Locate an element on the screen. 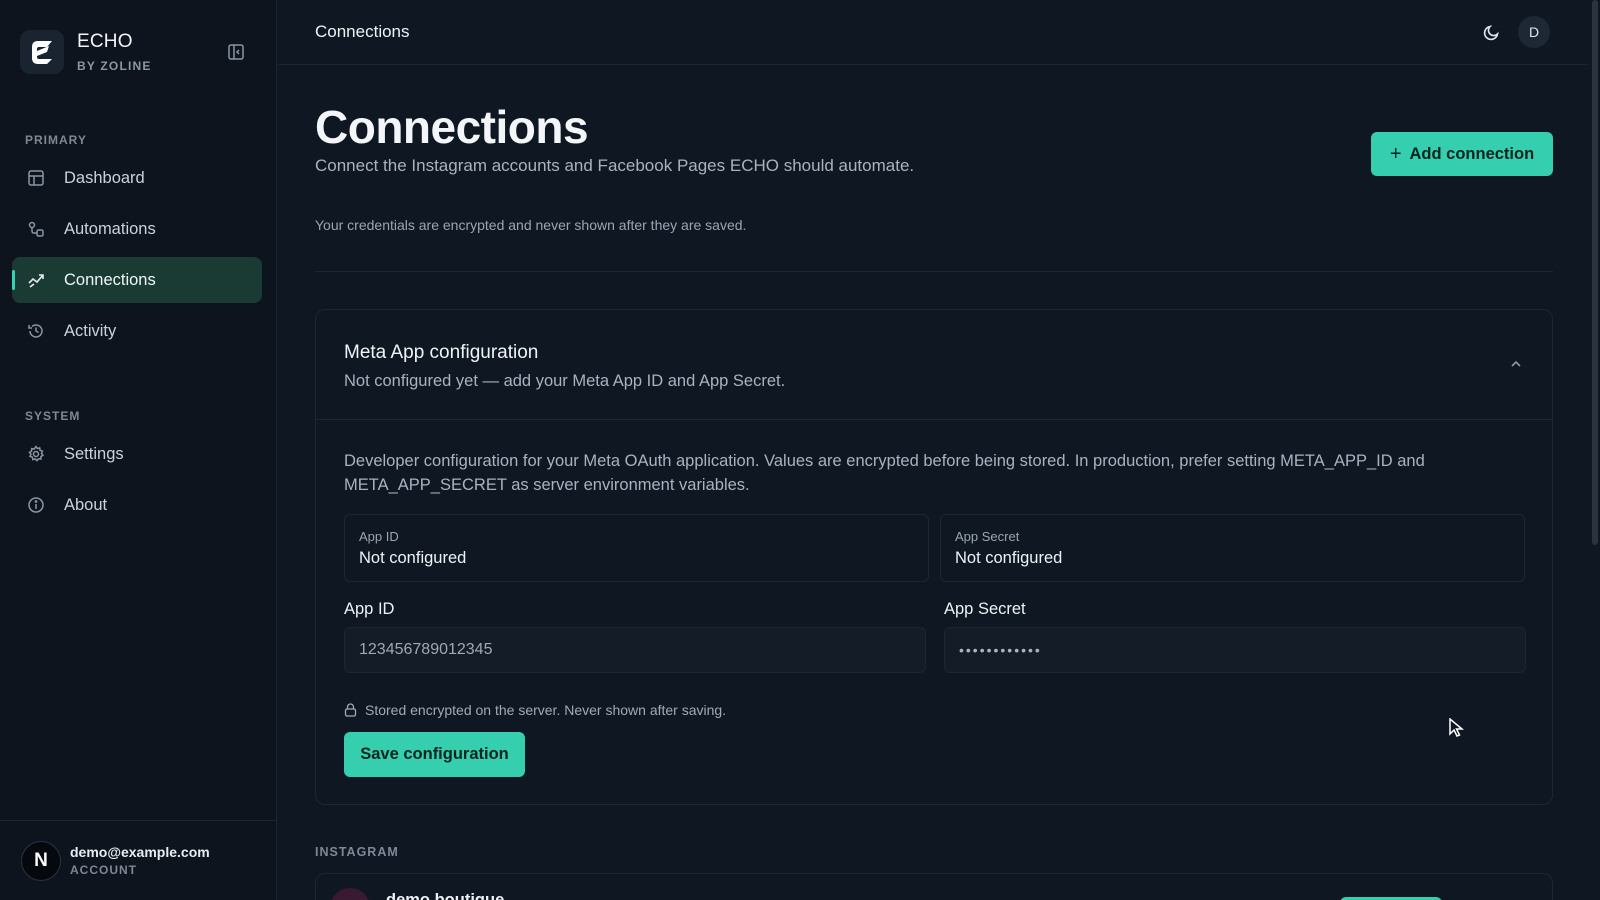 This screenshot has height=900, width=1600. divider is located at coordinates (934, 271).